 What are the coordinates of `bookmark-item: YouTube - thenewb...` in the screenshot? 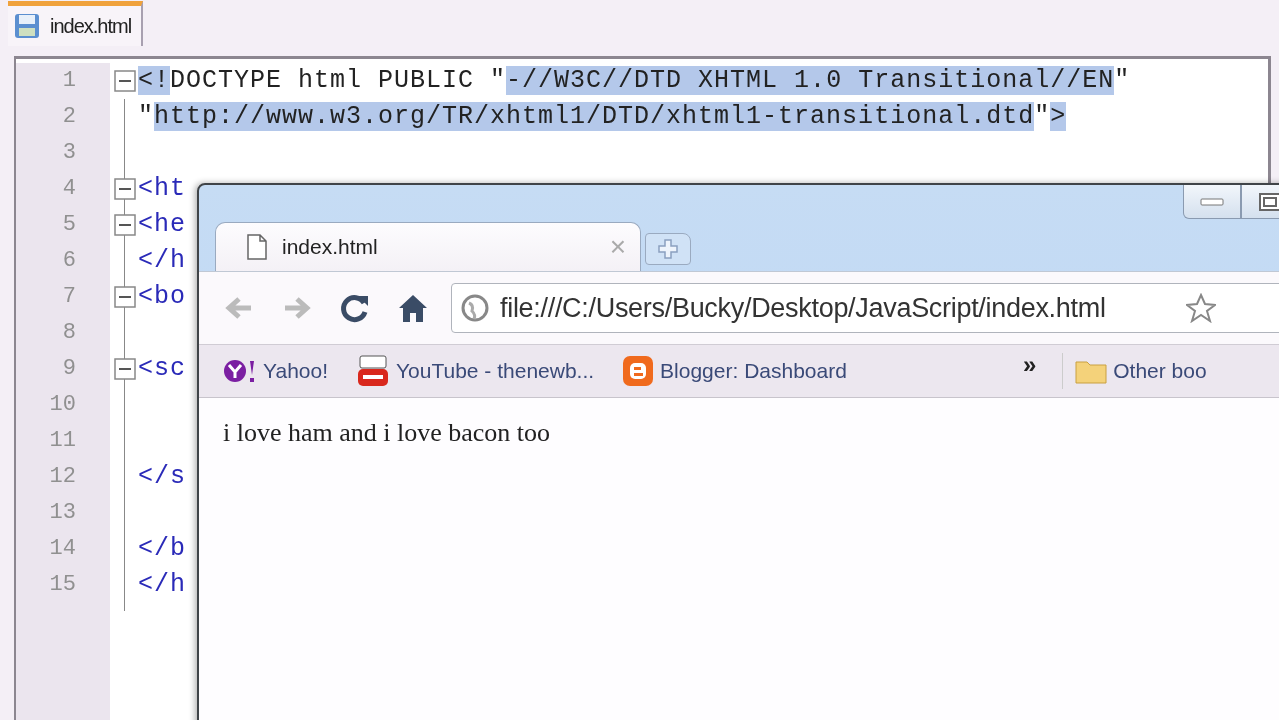 It's located at (475, 371).